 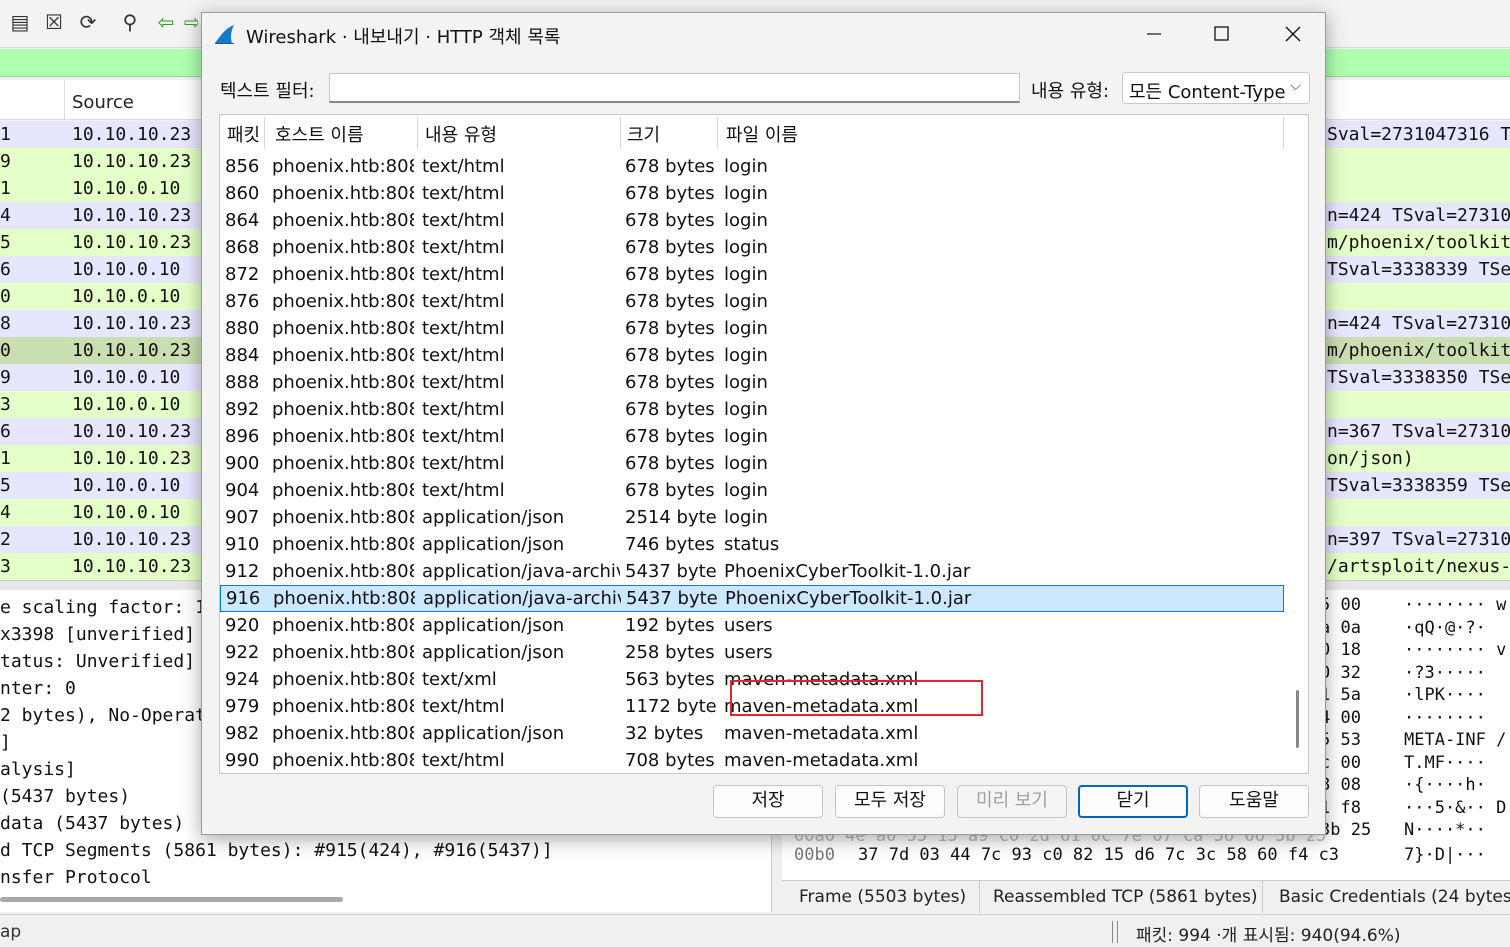 I want to click on hex-bytes: 1 5a, so click(x=1340, y=695).